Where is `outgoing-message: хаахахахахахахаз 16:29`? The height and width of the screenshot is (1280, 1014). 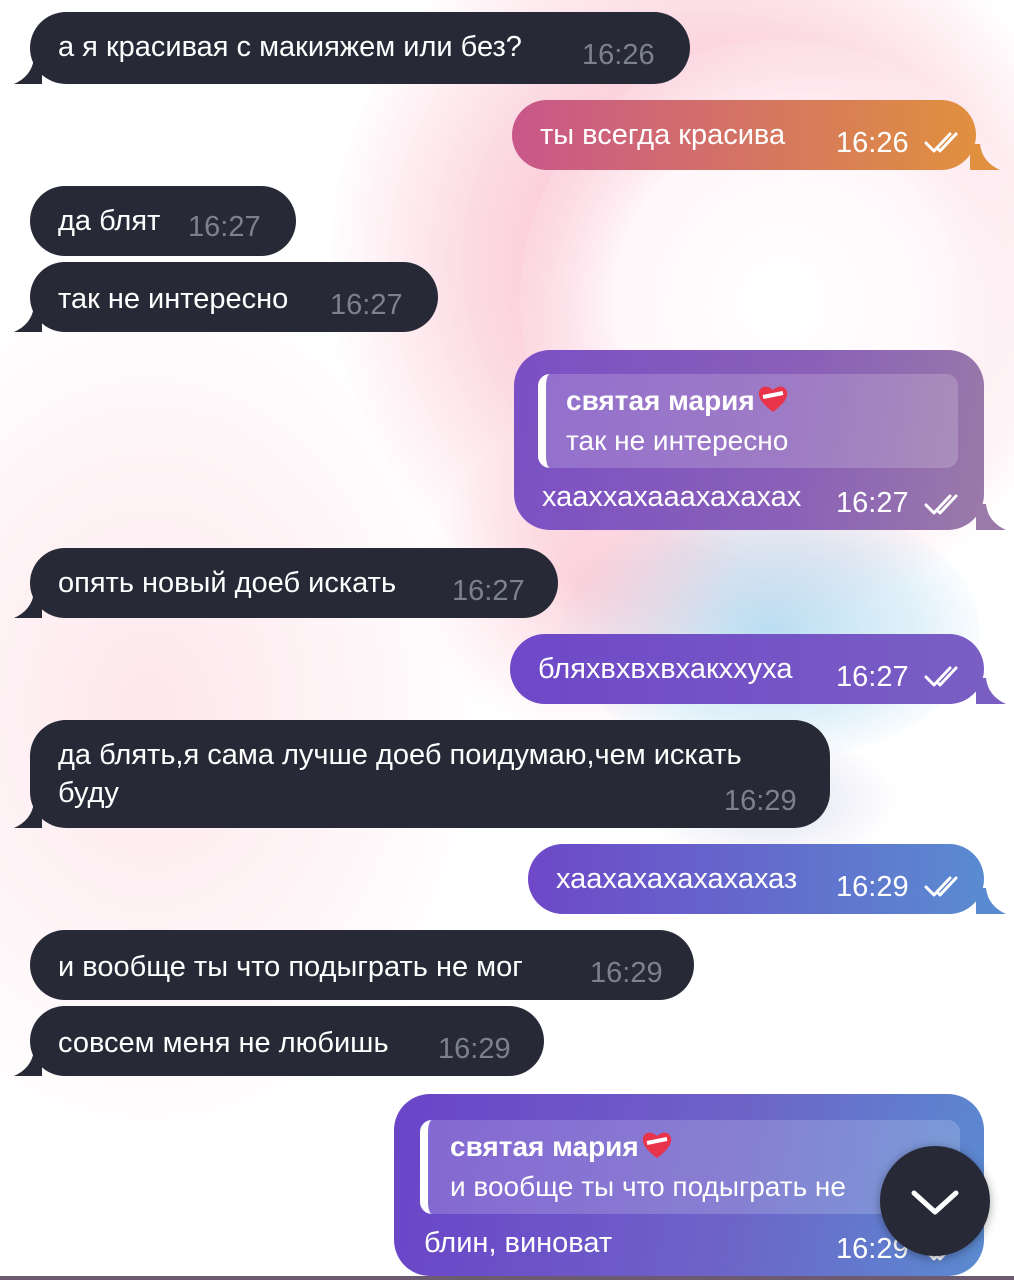 outgoing-message: хаахахахахахахаз 16:29 is located at coordinates (756, 879).